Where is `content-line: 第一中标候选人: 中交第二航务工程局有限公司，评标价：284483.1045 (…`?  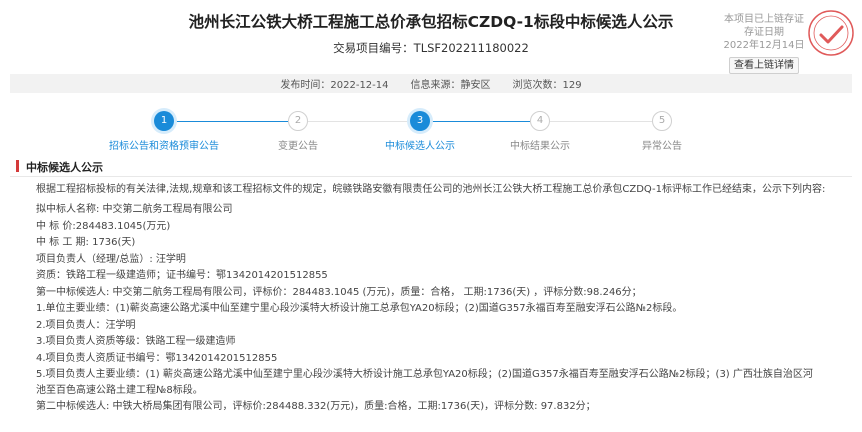 content-line: 第一中标候选人: 中交第二航务工程局有限公司，评标价：284483.1045 (… is located at coordinates (339, 292).